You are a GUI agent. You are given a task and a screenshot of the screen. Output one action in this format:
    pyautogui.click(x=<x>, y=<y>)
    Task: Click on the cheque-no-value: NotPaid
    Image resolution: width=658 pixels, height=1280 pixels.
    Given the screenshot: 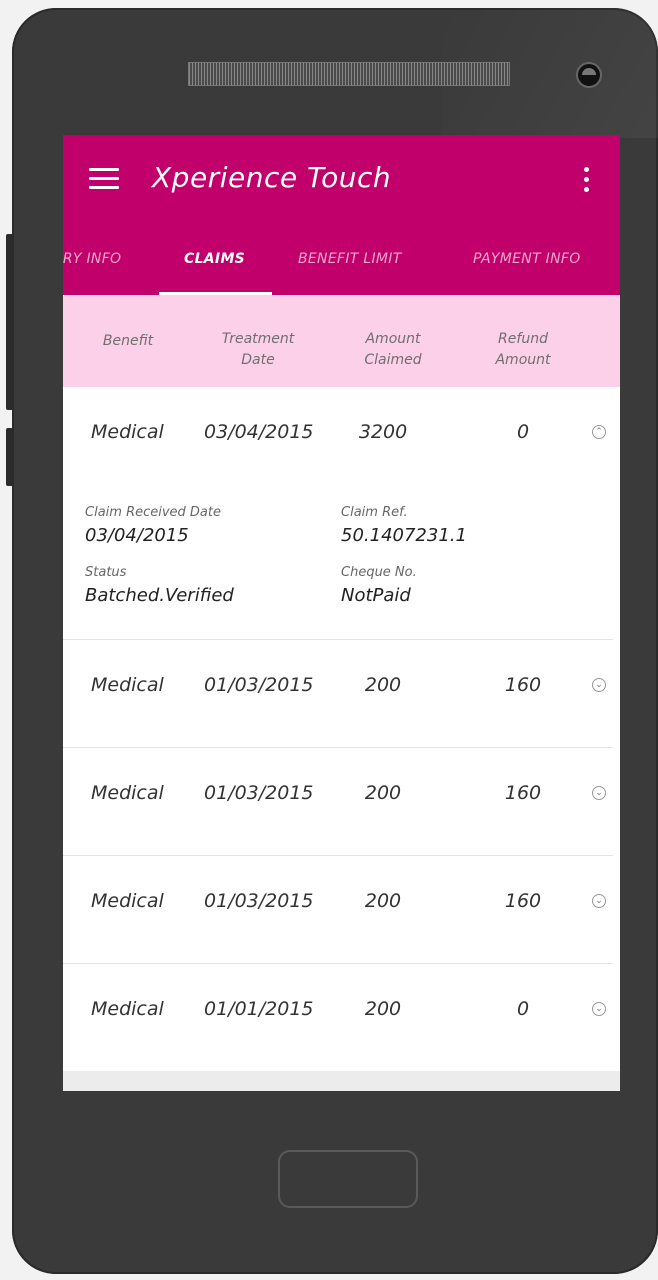 What is the action you would take?
    pyautogui.click(x=376, y=595)
    